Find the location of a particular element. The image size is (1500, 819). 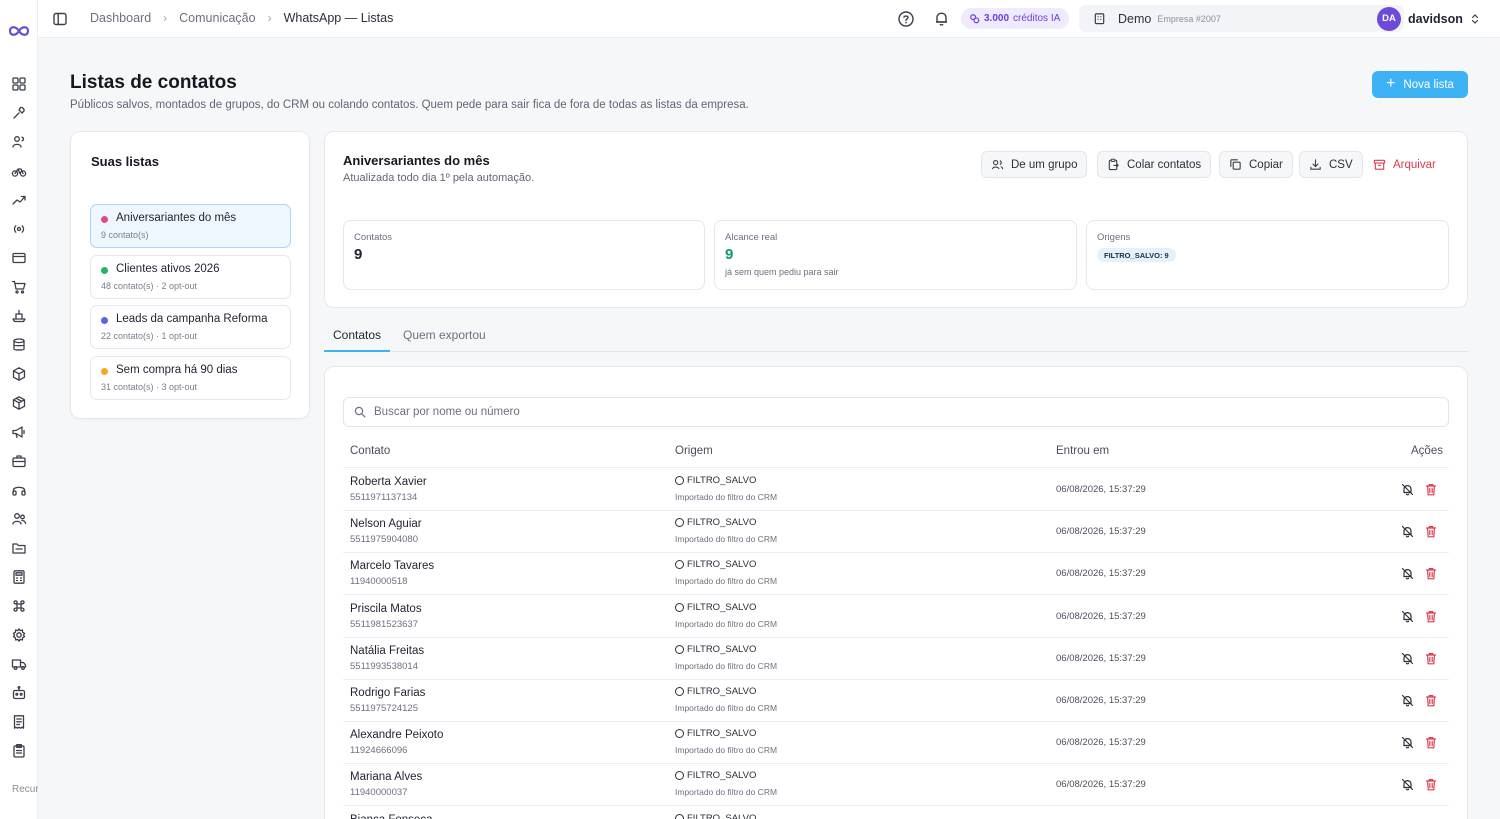

calculator-icon is located at coordinates (19, 577).